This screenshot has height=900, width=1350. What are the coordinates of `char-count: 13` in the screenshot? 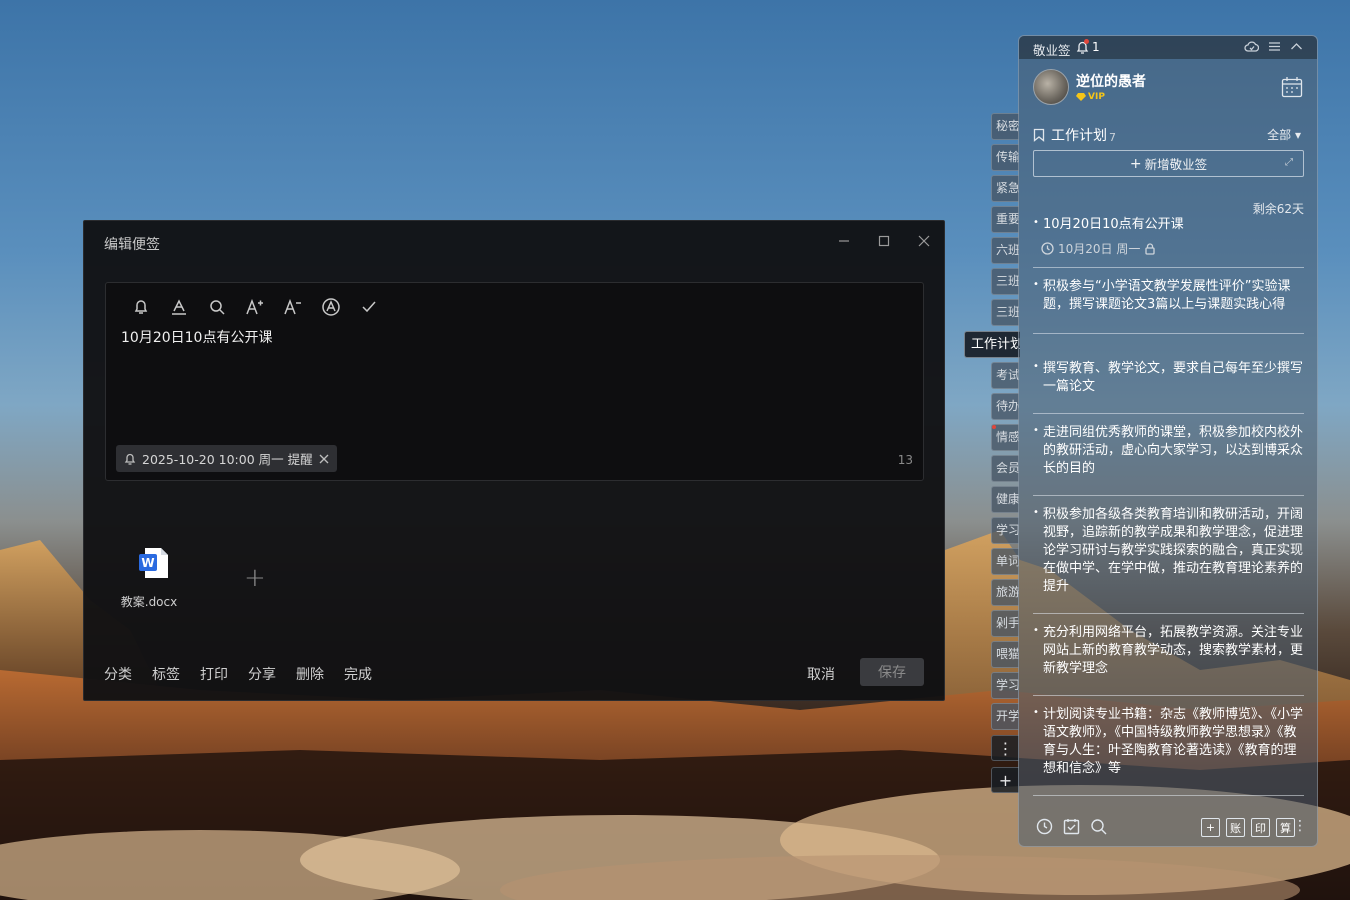 It's located at (905, 460).